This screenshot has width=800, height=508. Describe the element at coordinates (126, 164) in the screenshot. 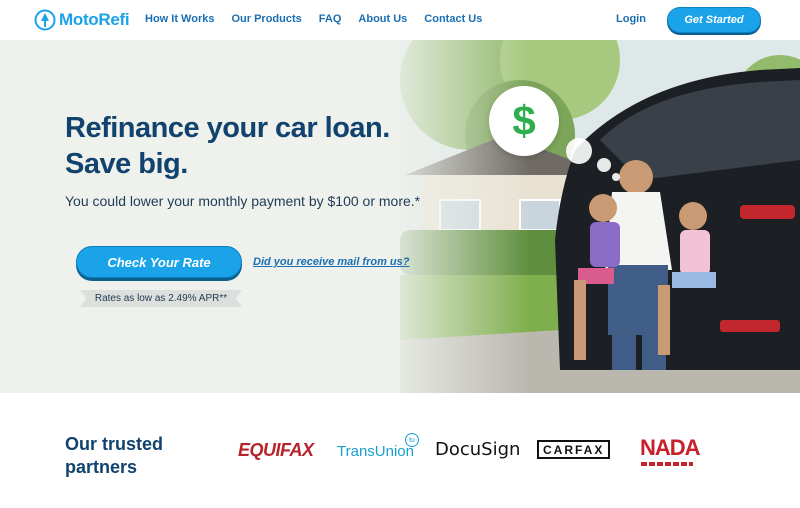

I see `headline-line-2: Save big.` at that location.